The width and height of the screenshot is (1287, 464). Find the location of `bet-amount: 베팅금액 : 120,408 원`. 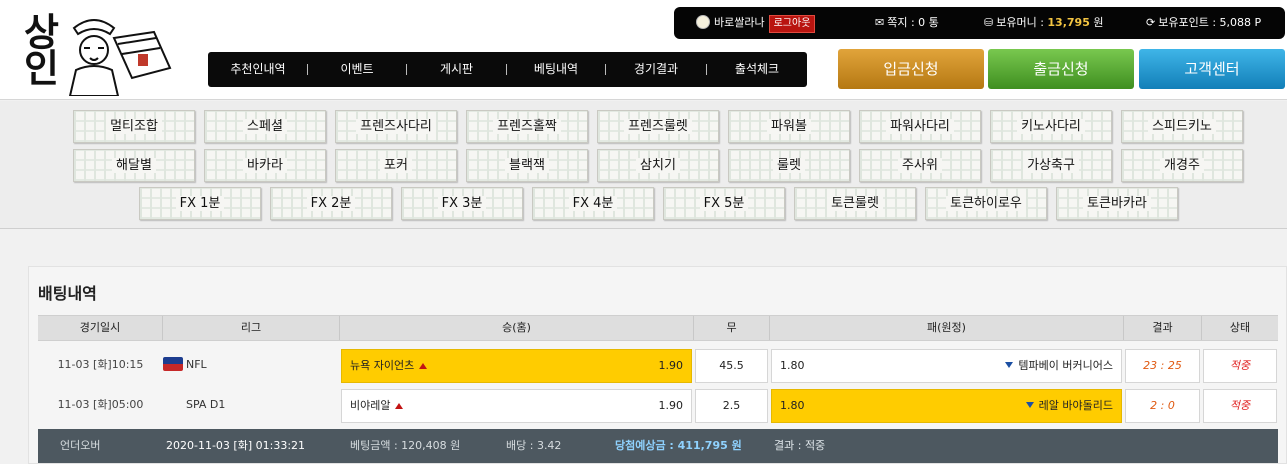

bet-amount: 베팅금액 : 120,408 원 is located at coordinates (405, 445).